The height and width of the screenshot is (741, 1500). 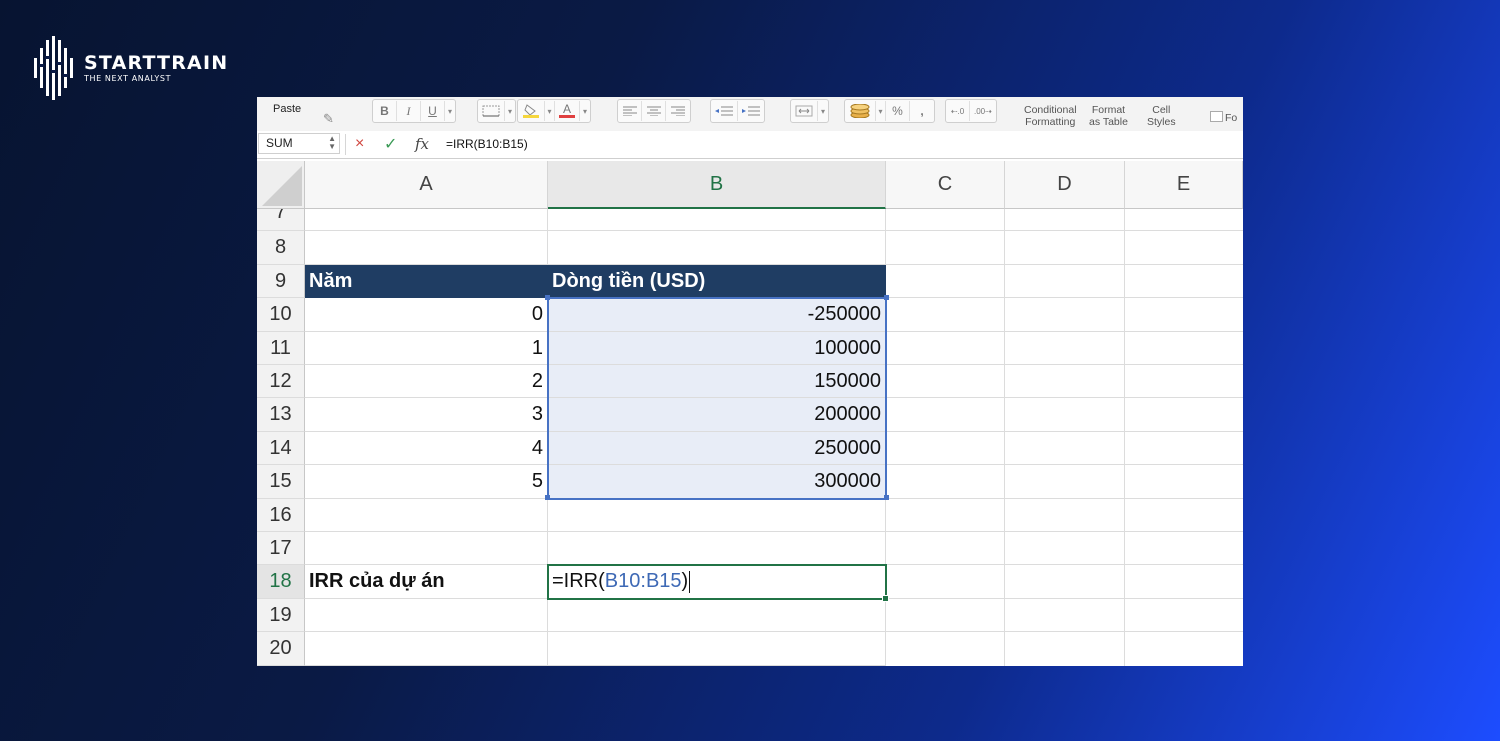 I want to click on decrease-indent-icon, so click(x=724, y=111).